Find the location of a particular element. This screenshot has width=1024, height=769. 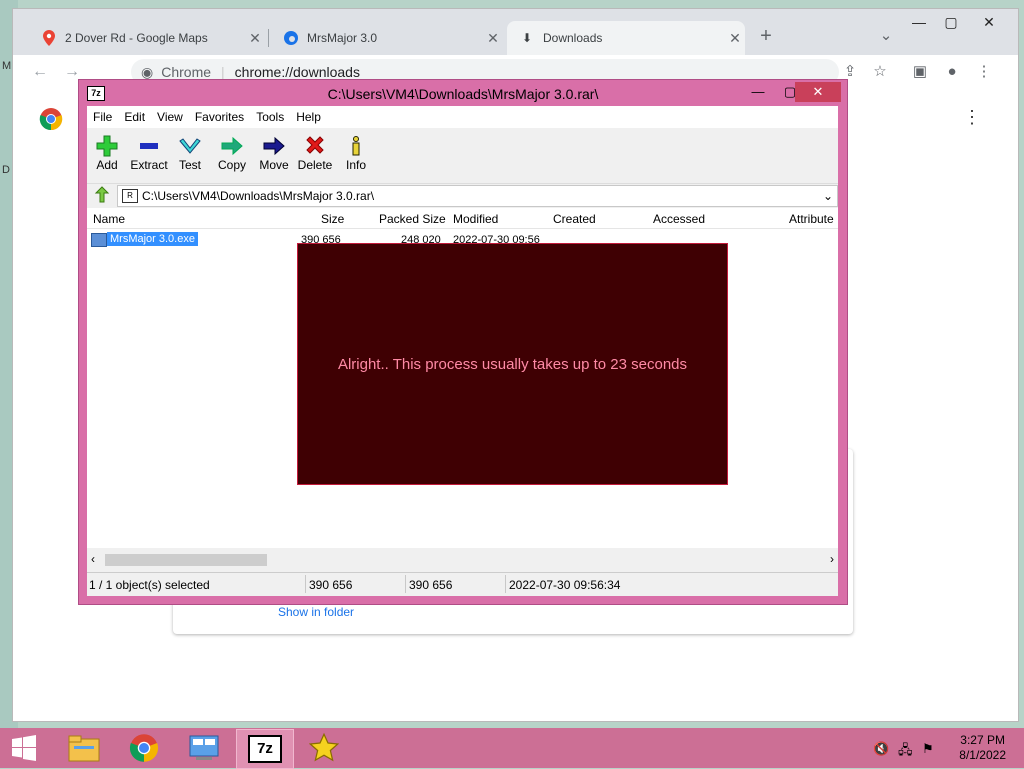

star-icon is located at coordinates (324, 748).